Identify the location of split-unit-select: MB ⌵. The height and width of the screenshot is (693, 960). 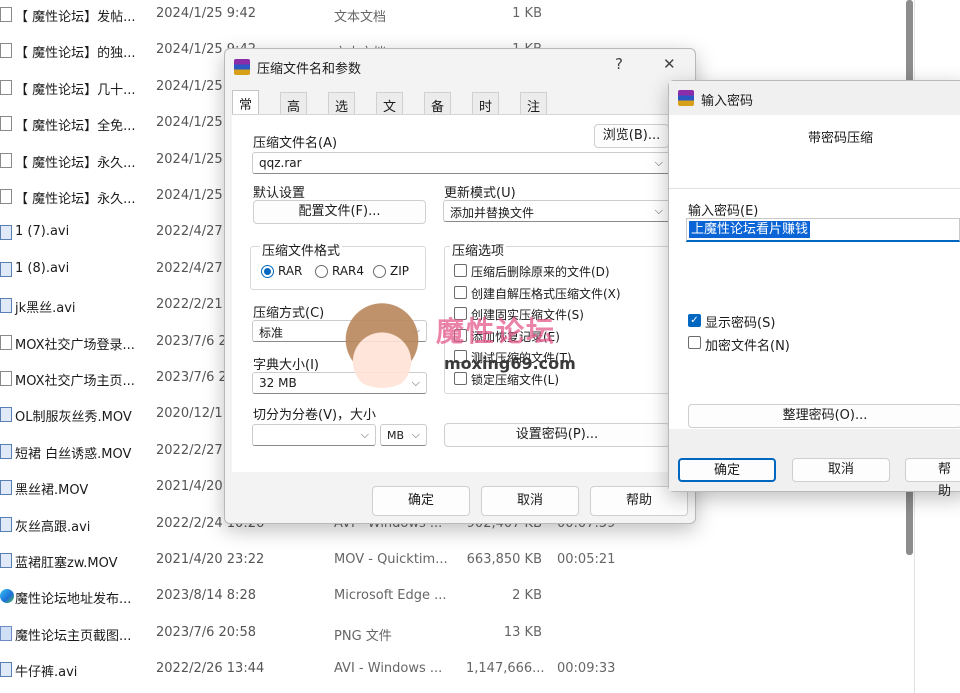
(403, 435).